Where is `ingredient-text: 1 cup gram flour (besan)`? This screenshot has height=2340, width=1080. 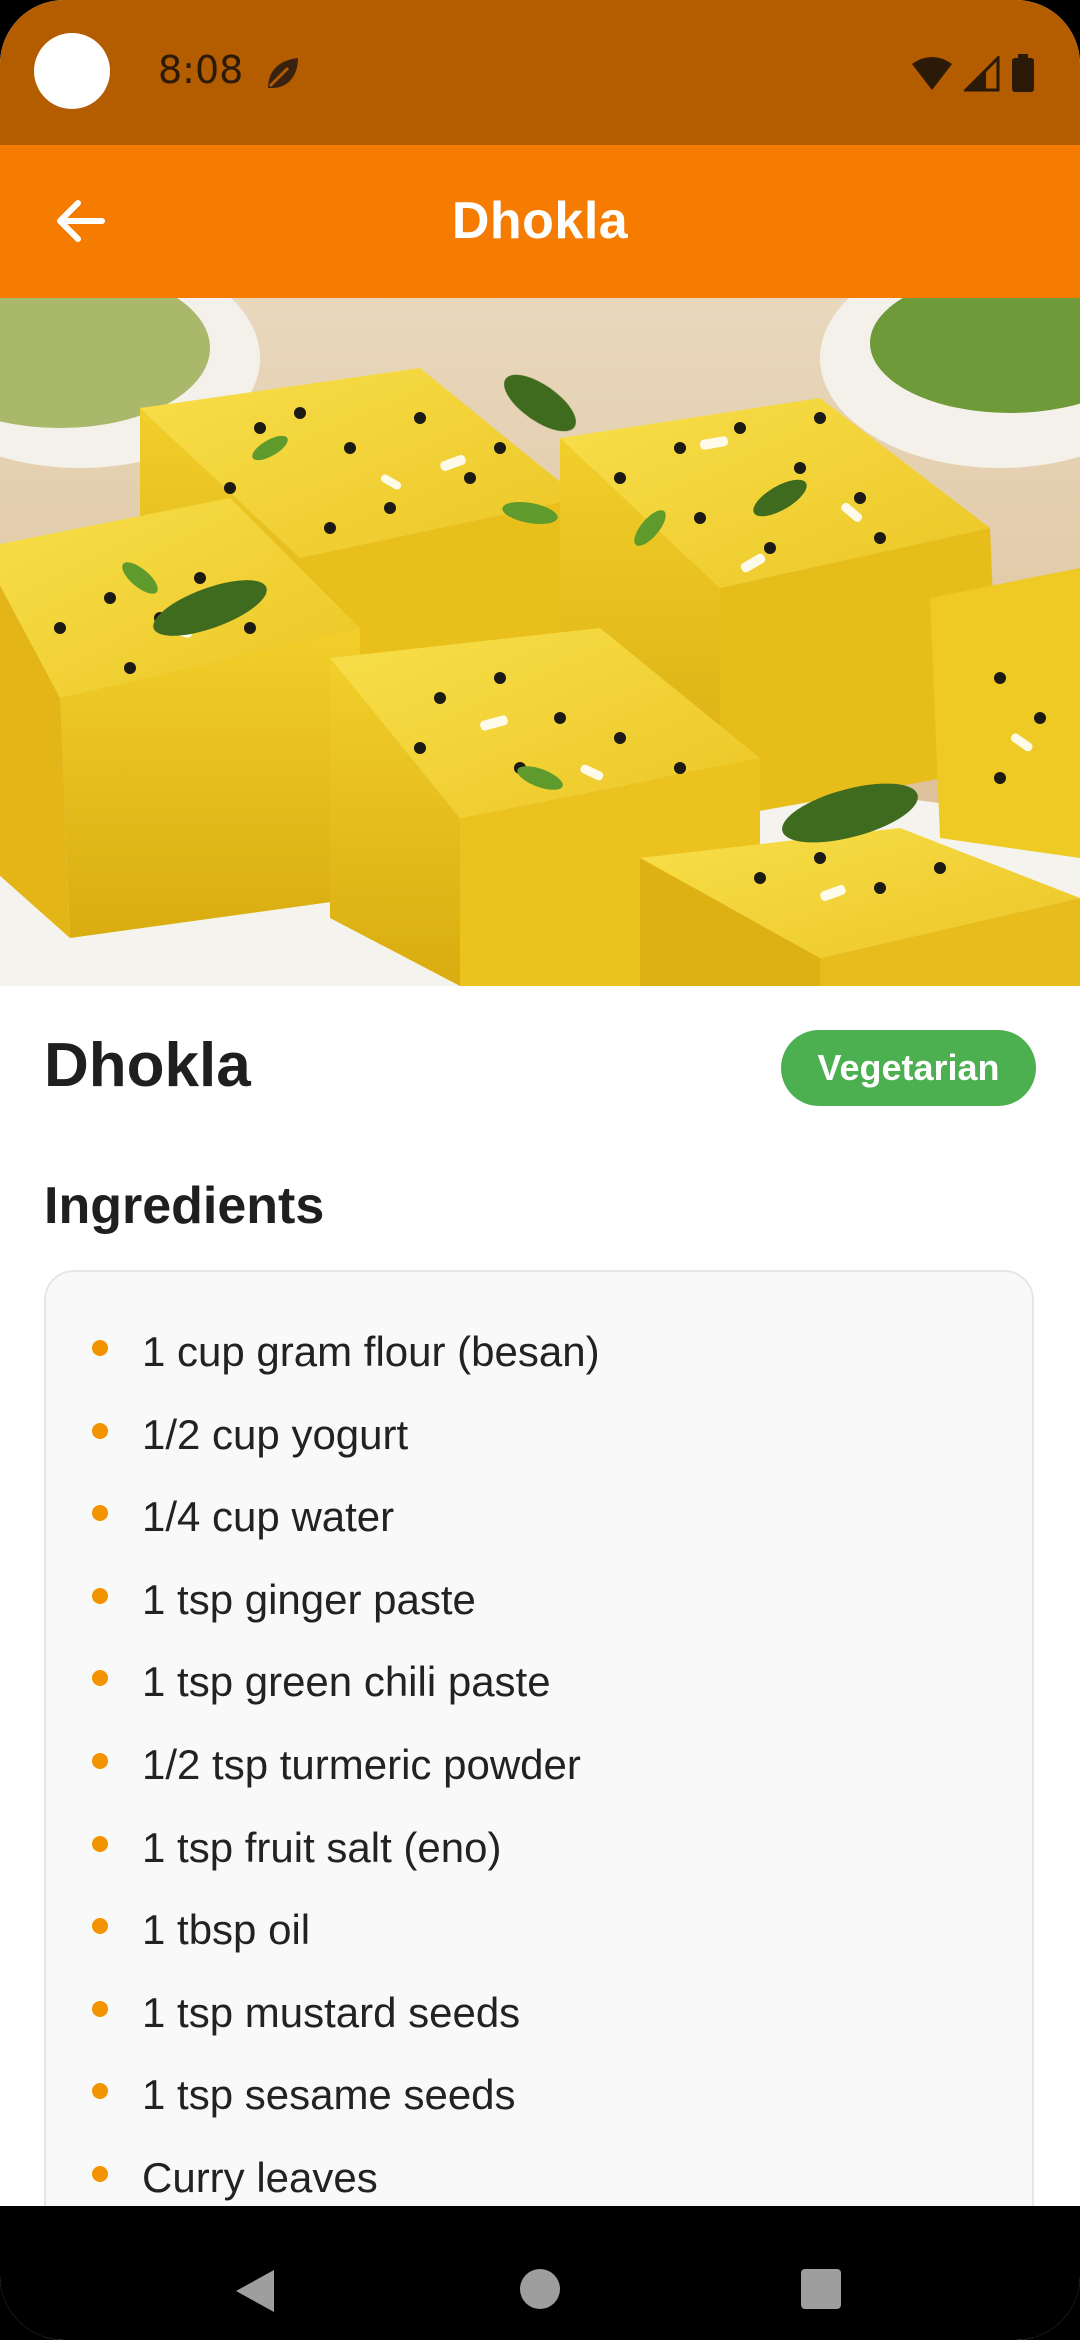 ingredient-text: 1 cup gram flour (besan) is located at coordinates (371, 1351).